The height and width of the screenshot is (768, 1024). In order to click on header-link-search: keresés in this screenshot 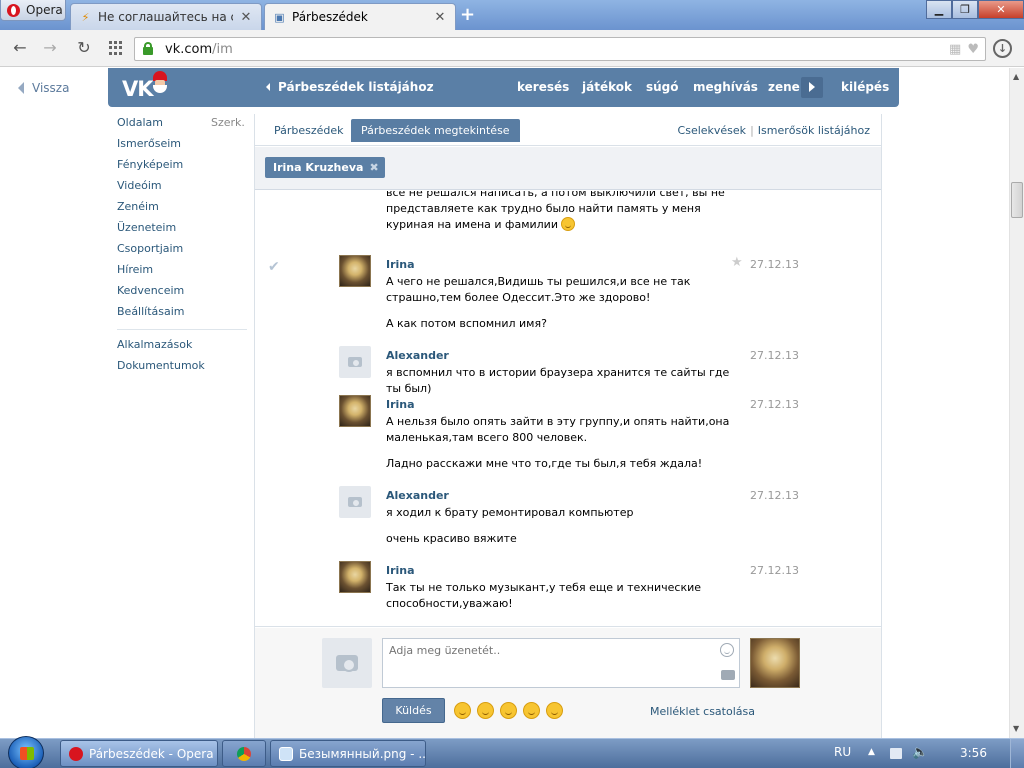, I will do `click(543, 87)`.